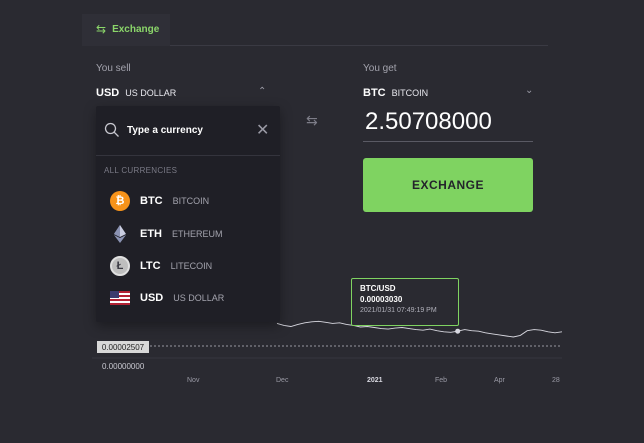  Describe the element at coordinates (151, 201) in the screenshot. I see `option-code: BTC` at that location.